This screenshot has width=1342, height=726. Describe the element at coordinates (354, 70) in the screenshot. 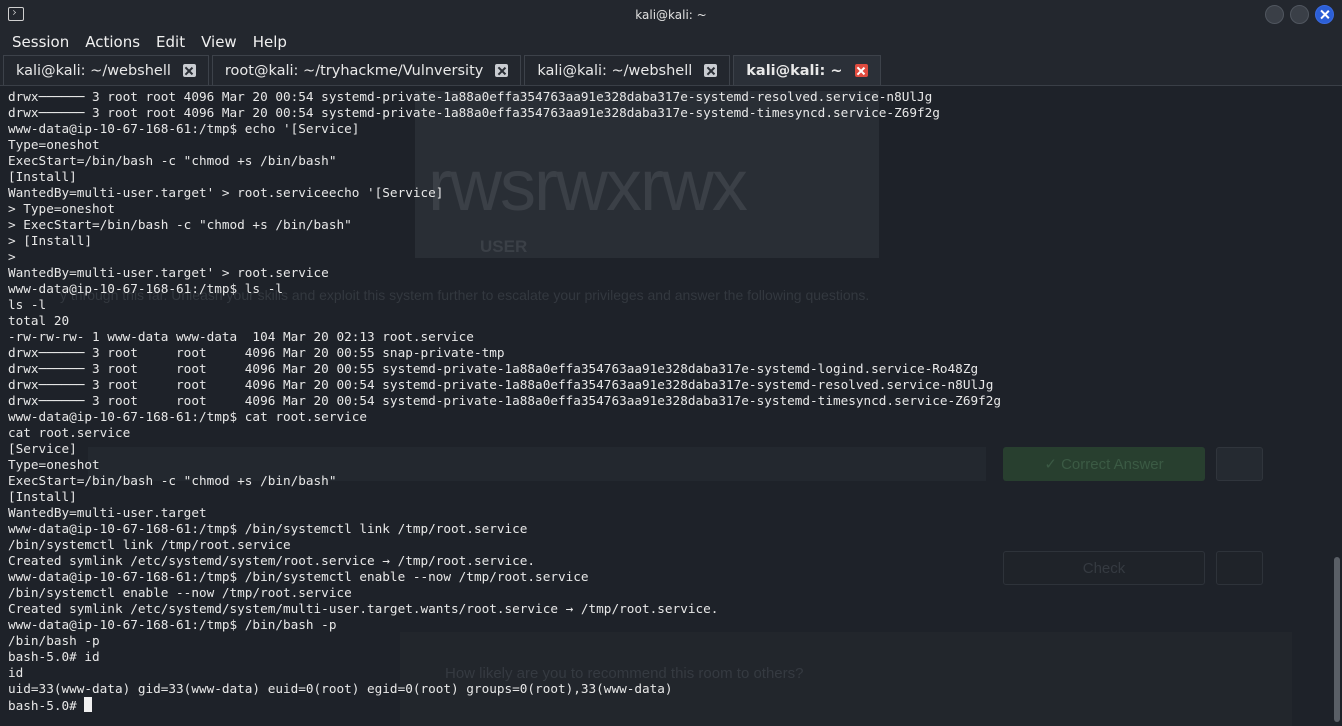

I see `tab-label: root@kali: ~/tryhackme/Vulnversity` at that location.